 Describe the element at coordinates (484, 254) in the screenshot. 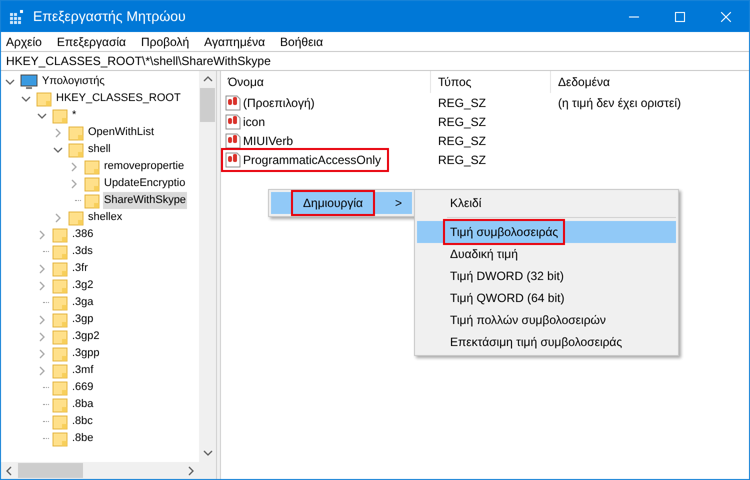

I see `menu-item-label: Δυαδική τιμή` at that location.